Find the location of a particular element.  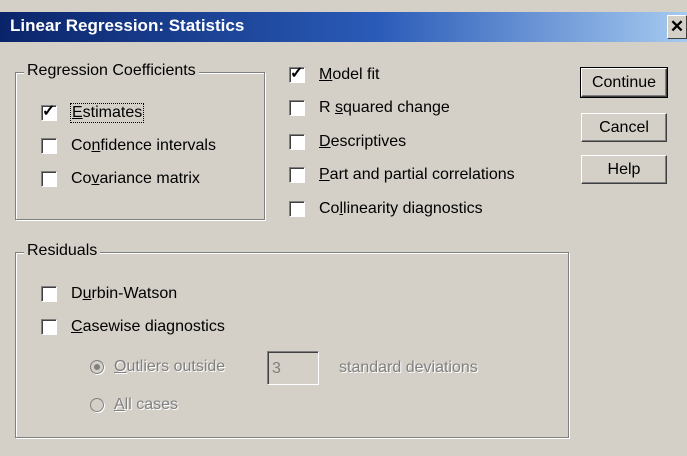

outlier-std-dev-input: 3 is located at coordinates (293, 368).